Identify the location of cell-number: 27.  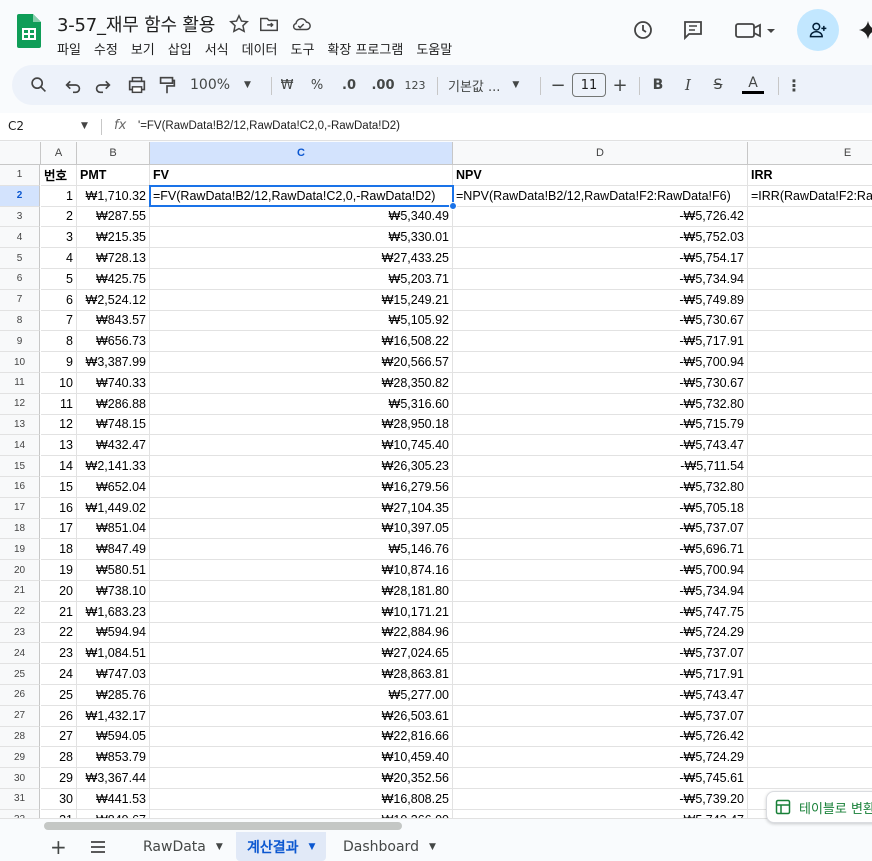
(59, 737).